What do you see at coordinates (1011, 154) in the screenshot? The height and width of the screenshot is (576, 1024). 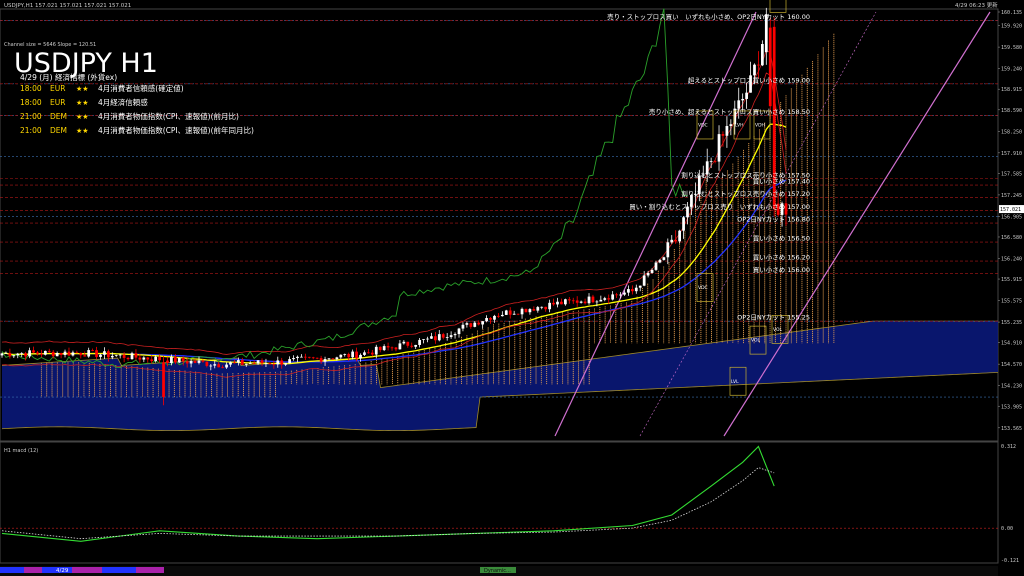 I see `axis-tick-label: 157.910` at bounding box center [1011, 154].